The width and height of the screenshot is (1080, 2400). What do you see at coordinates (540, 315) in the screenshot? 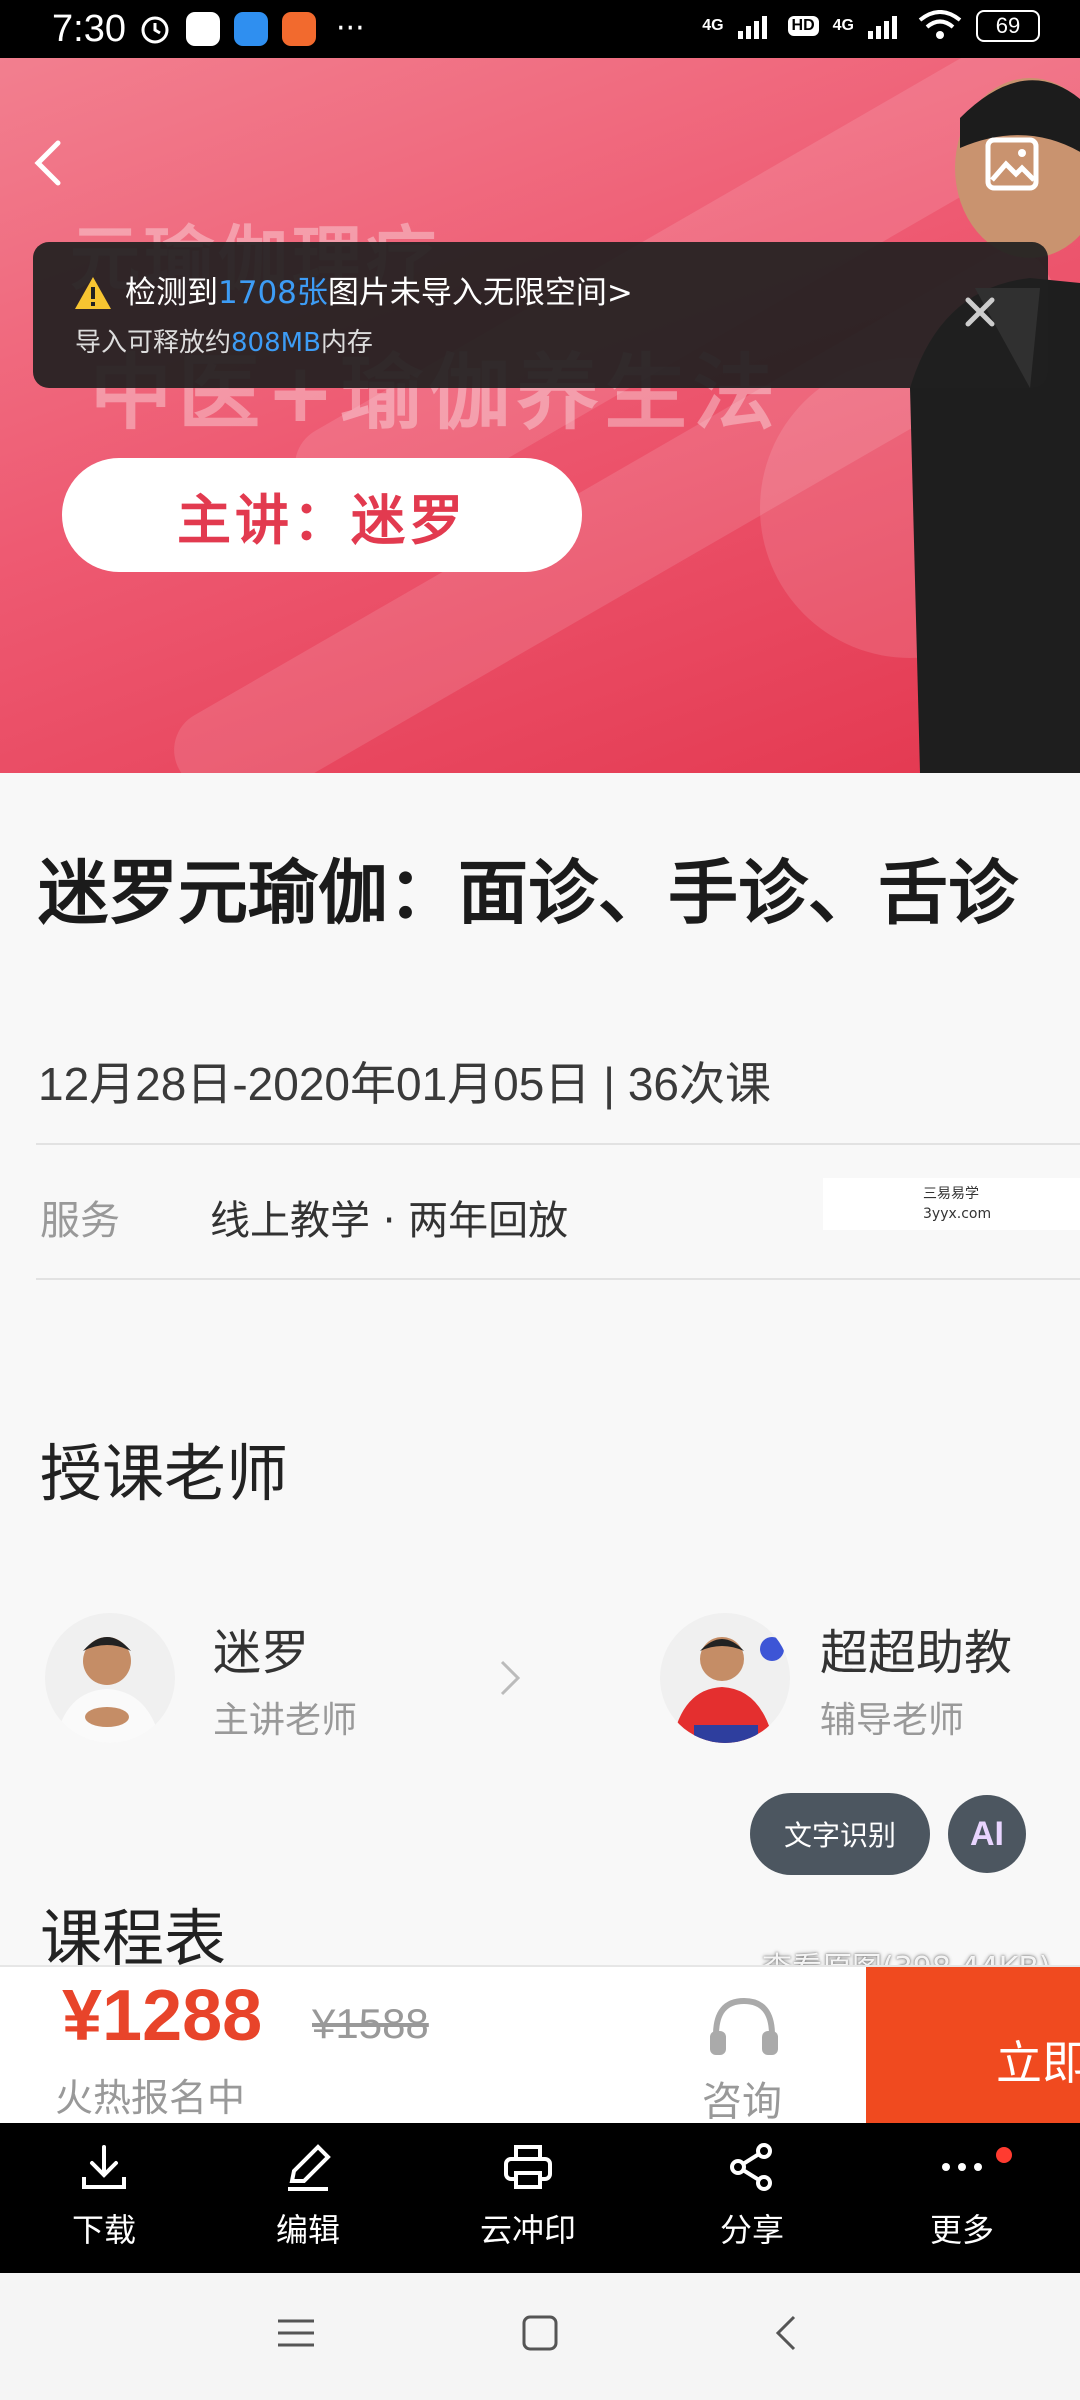
I see `import-notice-toast: 检测到1708张图片未导入无限空间> 导入可释放约808MB内存` at bounding box center [540, 315].